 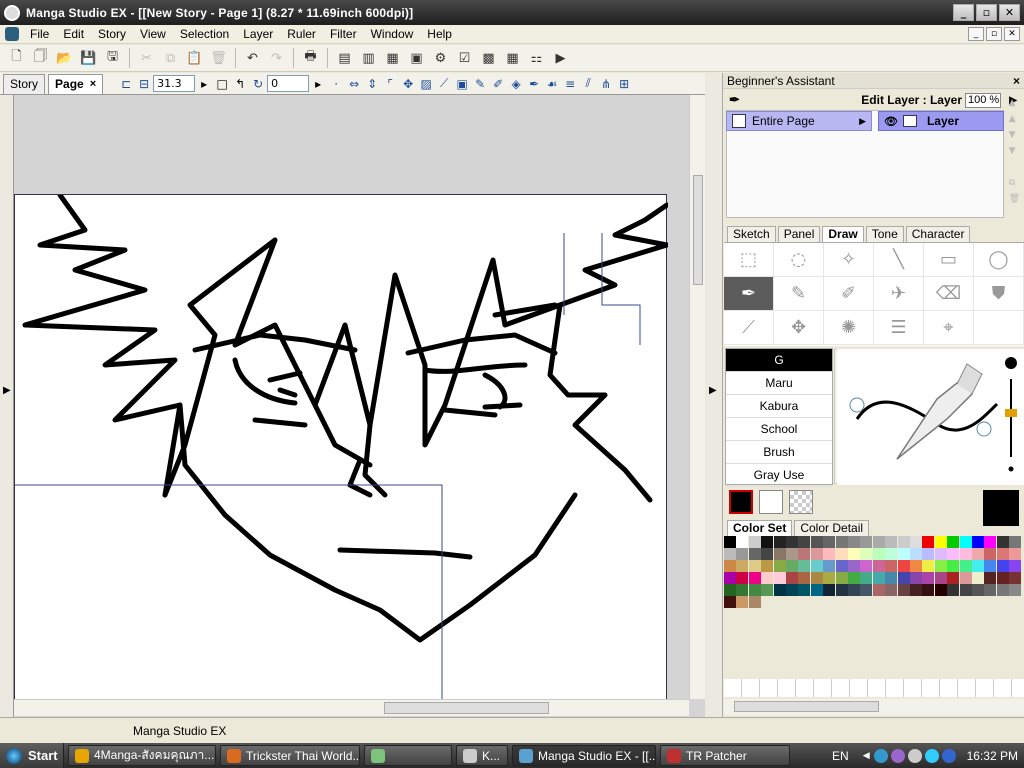 I want to click on marker-icon: ✐, so click(x=498, y=84).